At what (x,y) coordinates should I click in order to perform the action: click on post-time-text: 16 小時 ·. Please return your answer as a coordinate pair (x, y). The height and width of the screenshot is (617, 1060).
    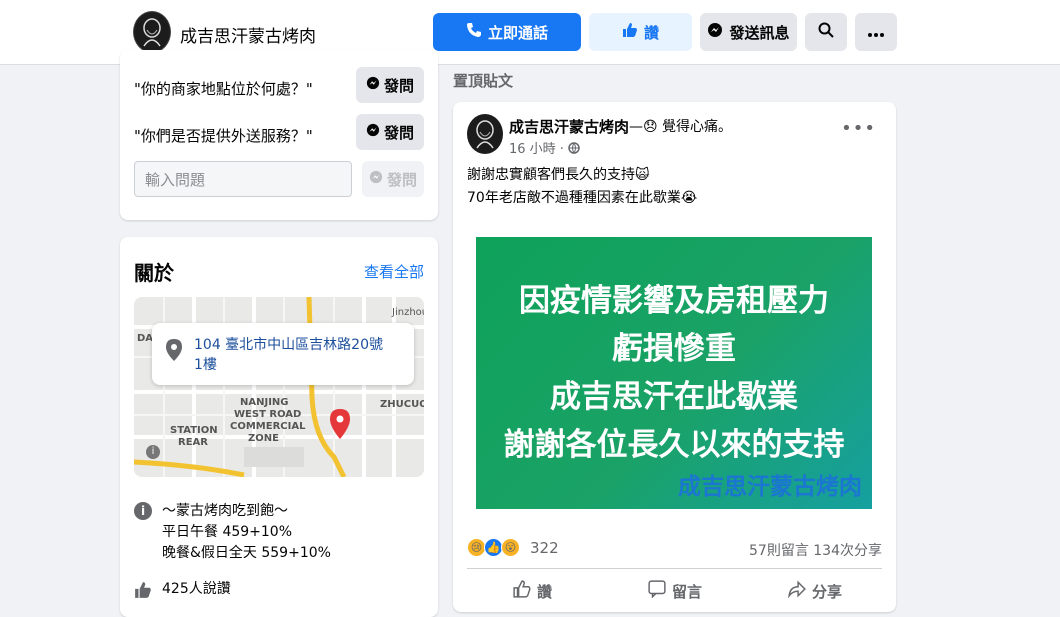
    Looking at the image, I should click on (536, 149).